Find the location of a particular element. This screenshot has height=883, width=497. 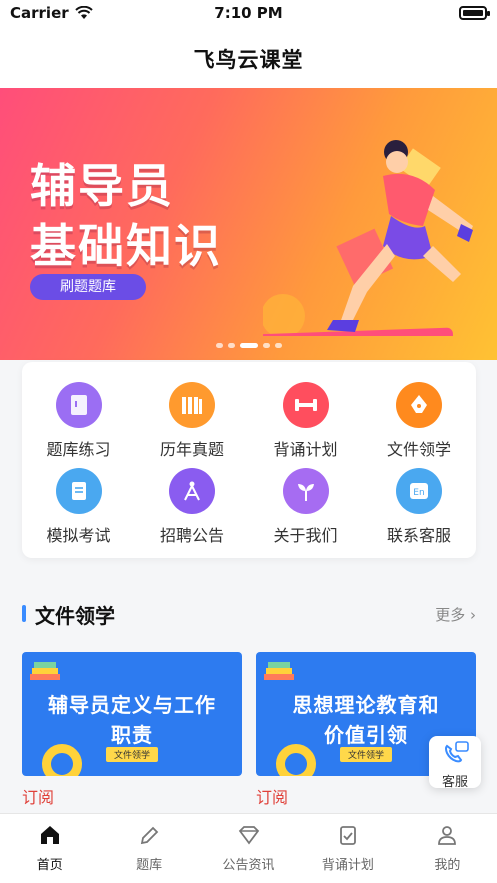

section-header: 文件领学 更多 › is located at coordinates (249, 613).